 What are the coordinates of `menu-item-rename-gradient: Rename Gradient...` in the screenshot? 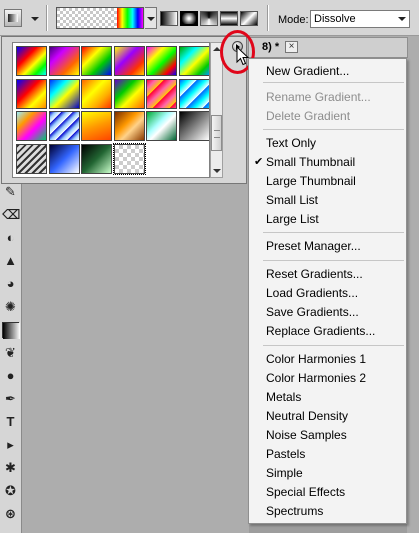 It's located at (318, 97).